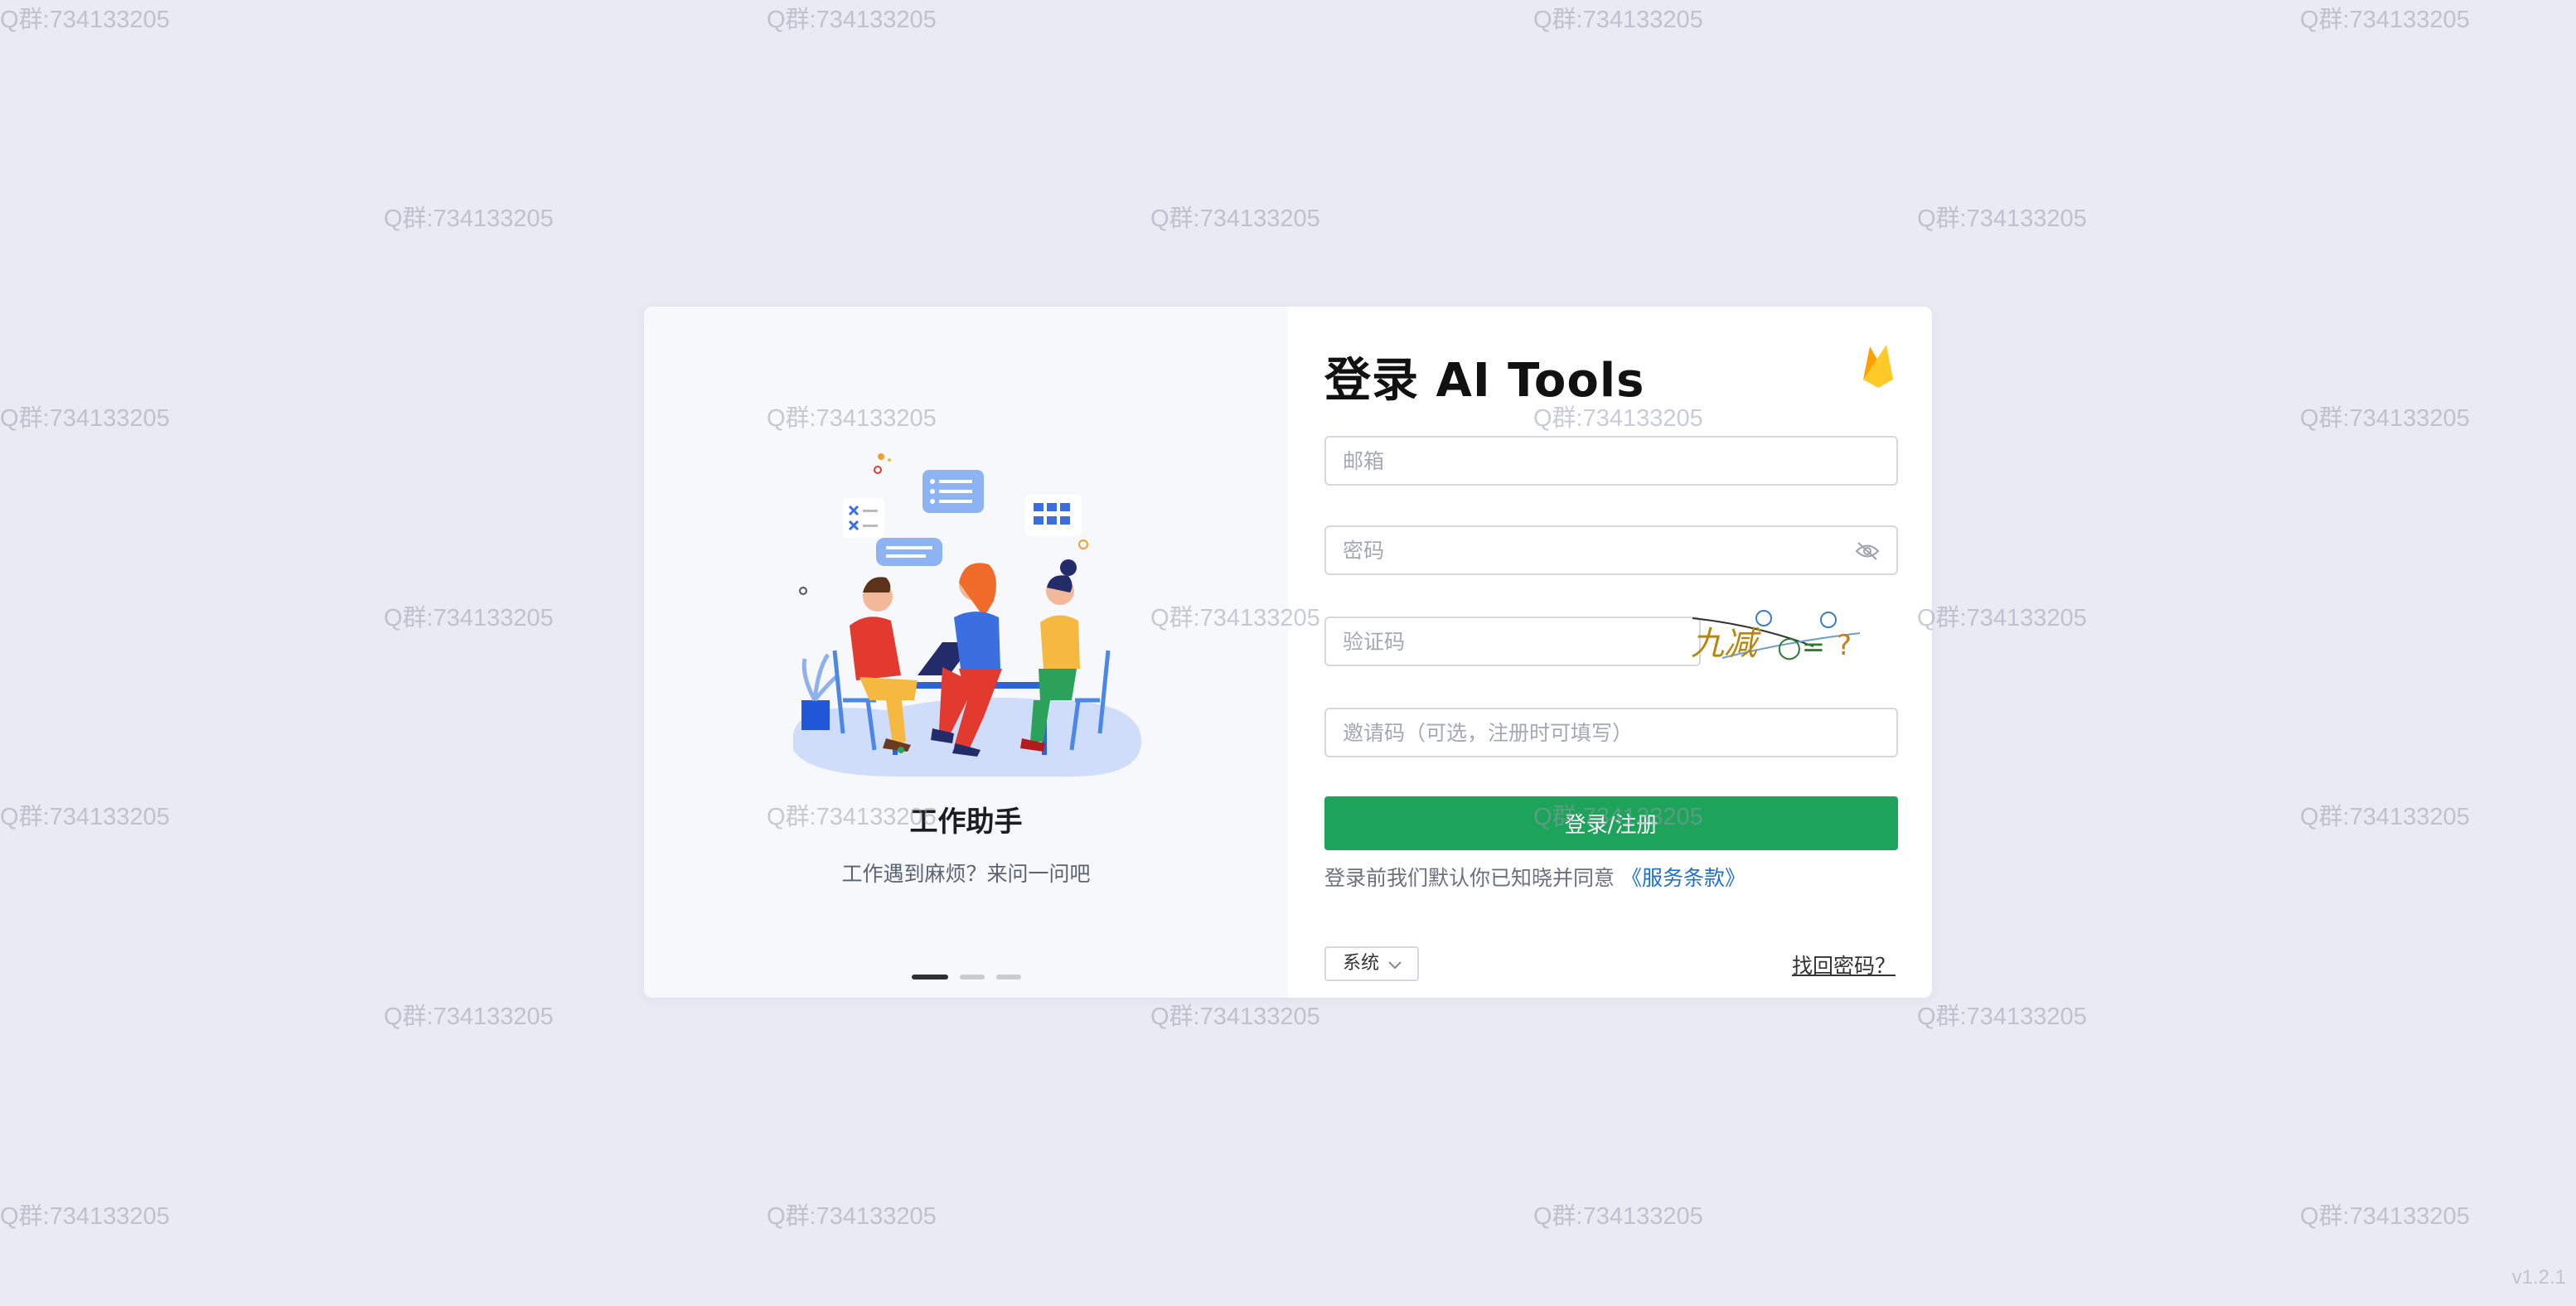 This screenshot has width=2576, height=1306. I want to click on password-input, so click(1611, 550).